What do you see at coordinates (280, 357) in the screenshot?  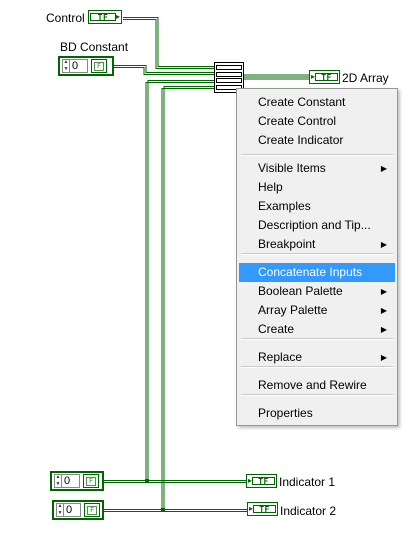 I see `menu-item-label: Replace` at bounding box center [280, 357].